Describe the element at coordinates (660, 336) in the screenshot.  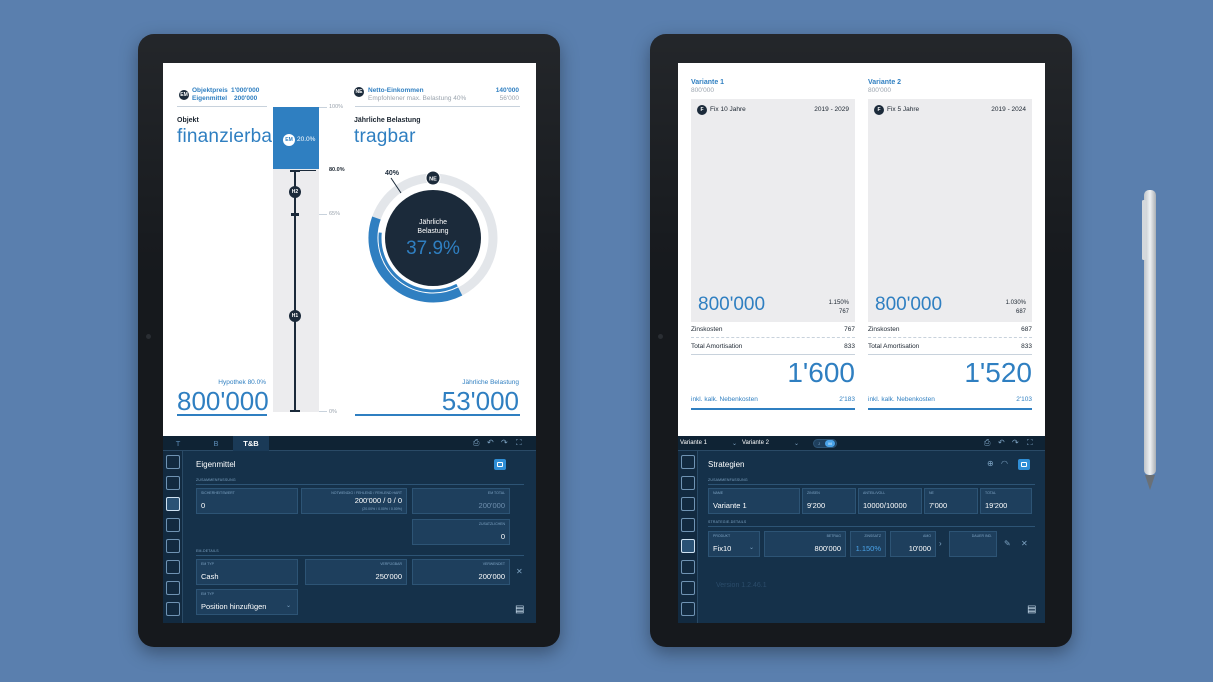
I see `right-camera` at that location.